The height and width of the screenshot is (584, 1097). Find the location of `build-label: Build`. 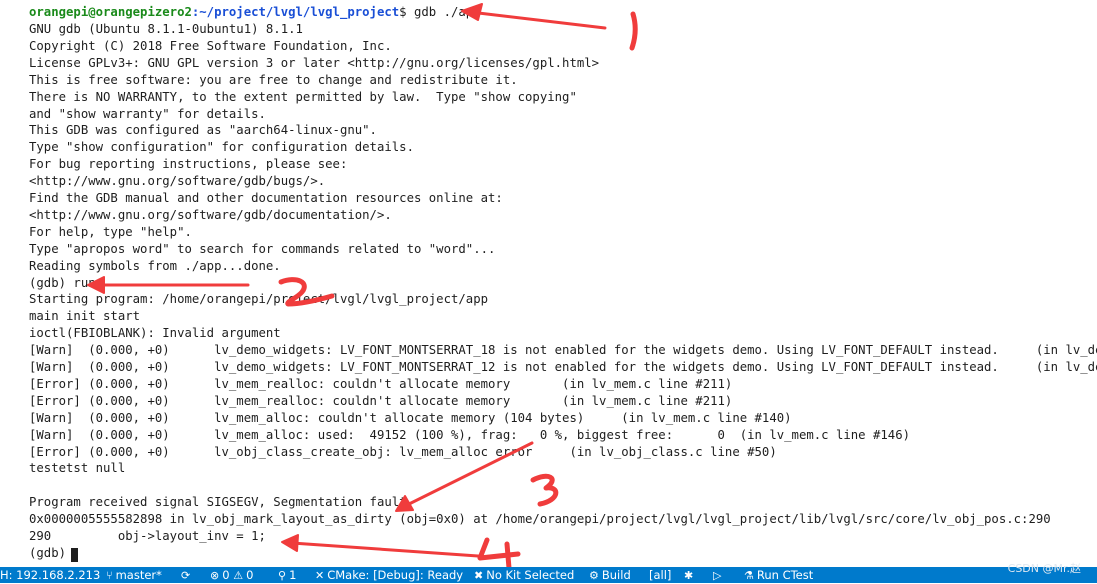

build-label: Build is located at coordinates (616, 575).